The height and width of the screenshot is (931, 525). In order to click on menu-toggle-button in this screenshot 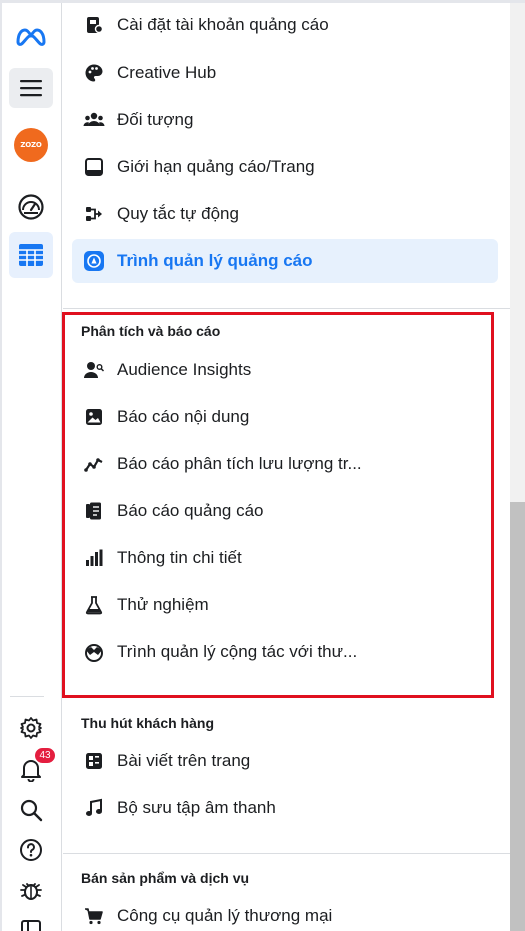, I will do `click(31, 88)`.